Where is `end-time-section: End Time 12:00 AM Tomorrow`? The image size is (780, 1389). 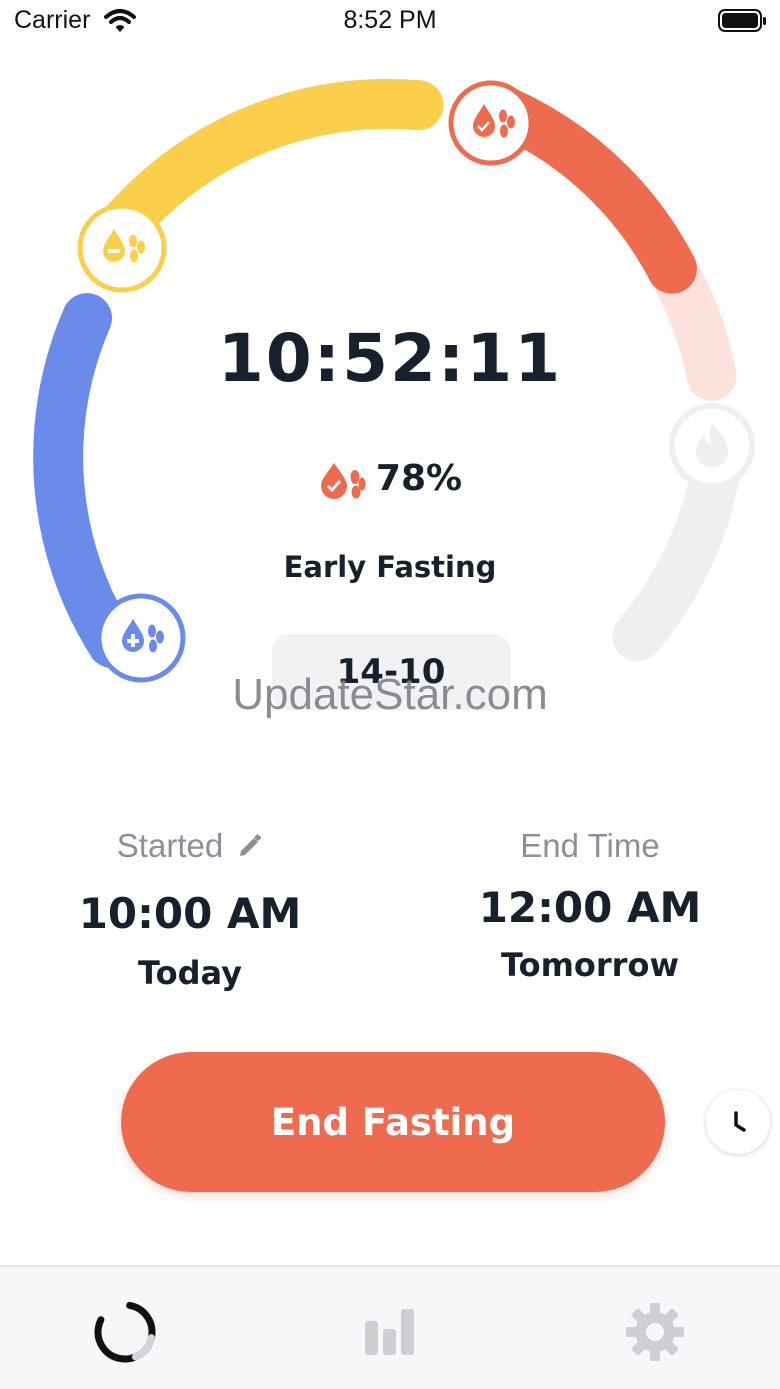 end-time-section: End Time 12:00 AM Tomorrow is located at coordinates (590, 904).